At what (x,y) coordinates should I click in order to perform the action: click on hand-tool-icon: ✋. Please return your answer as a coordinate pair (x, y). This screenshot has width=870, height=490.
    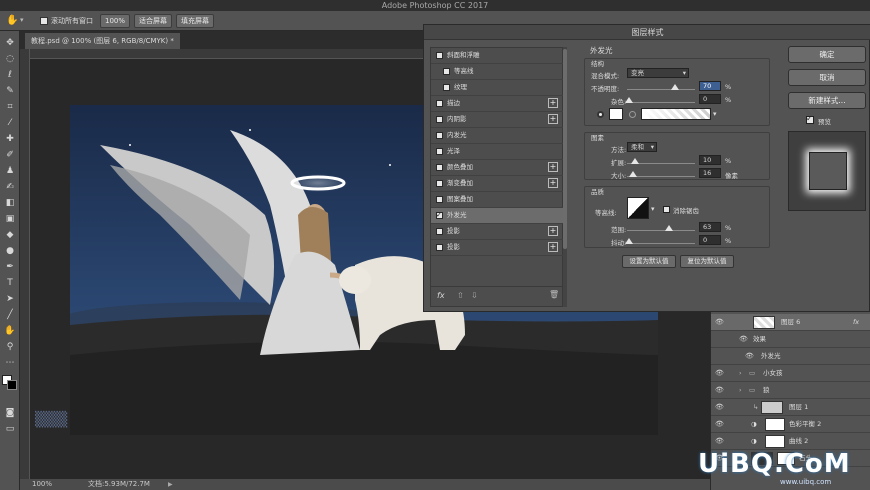
    Looking at the image, I should click on (10, 331).